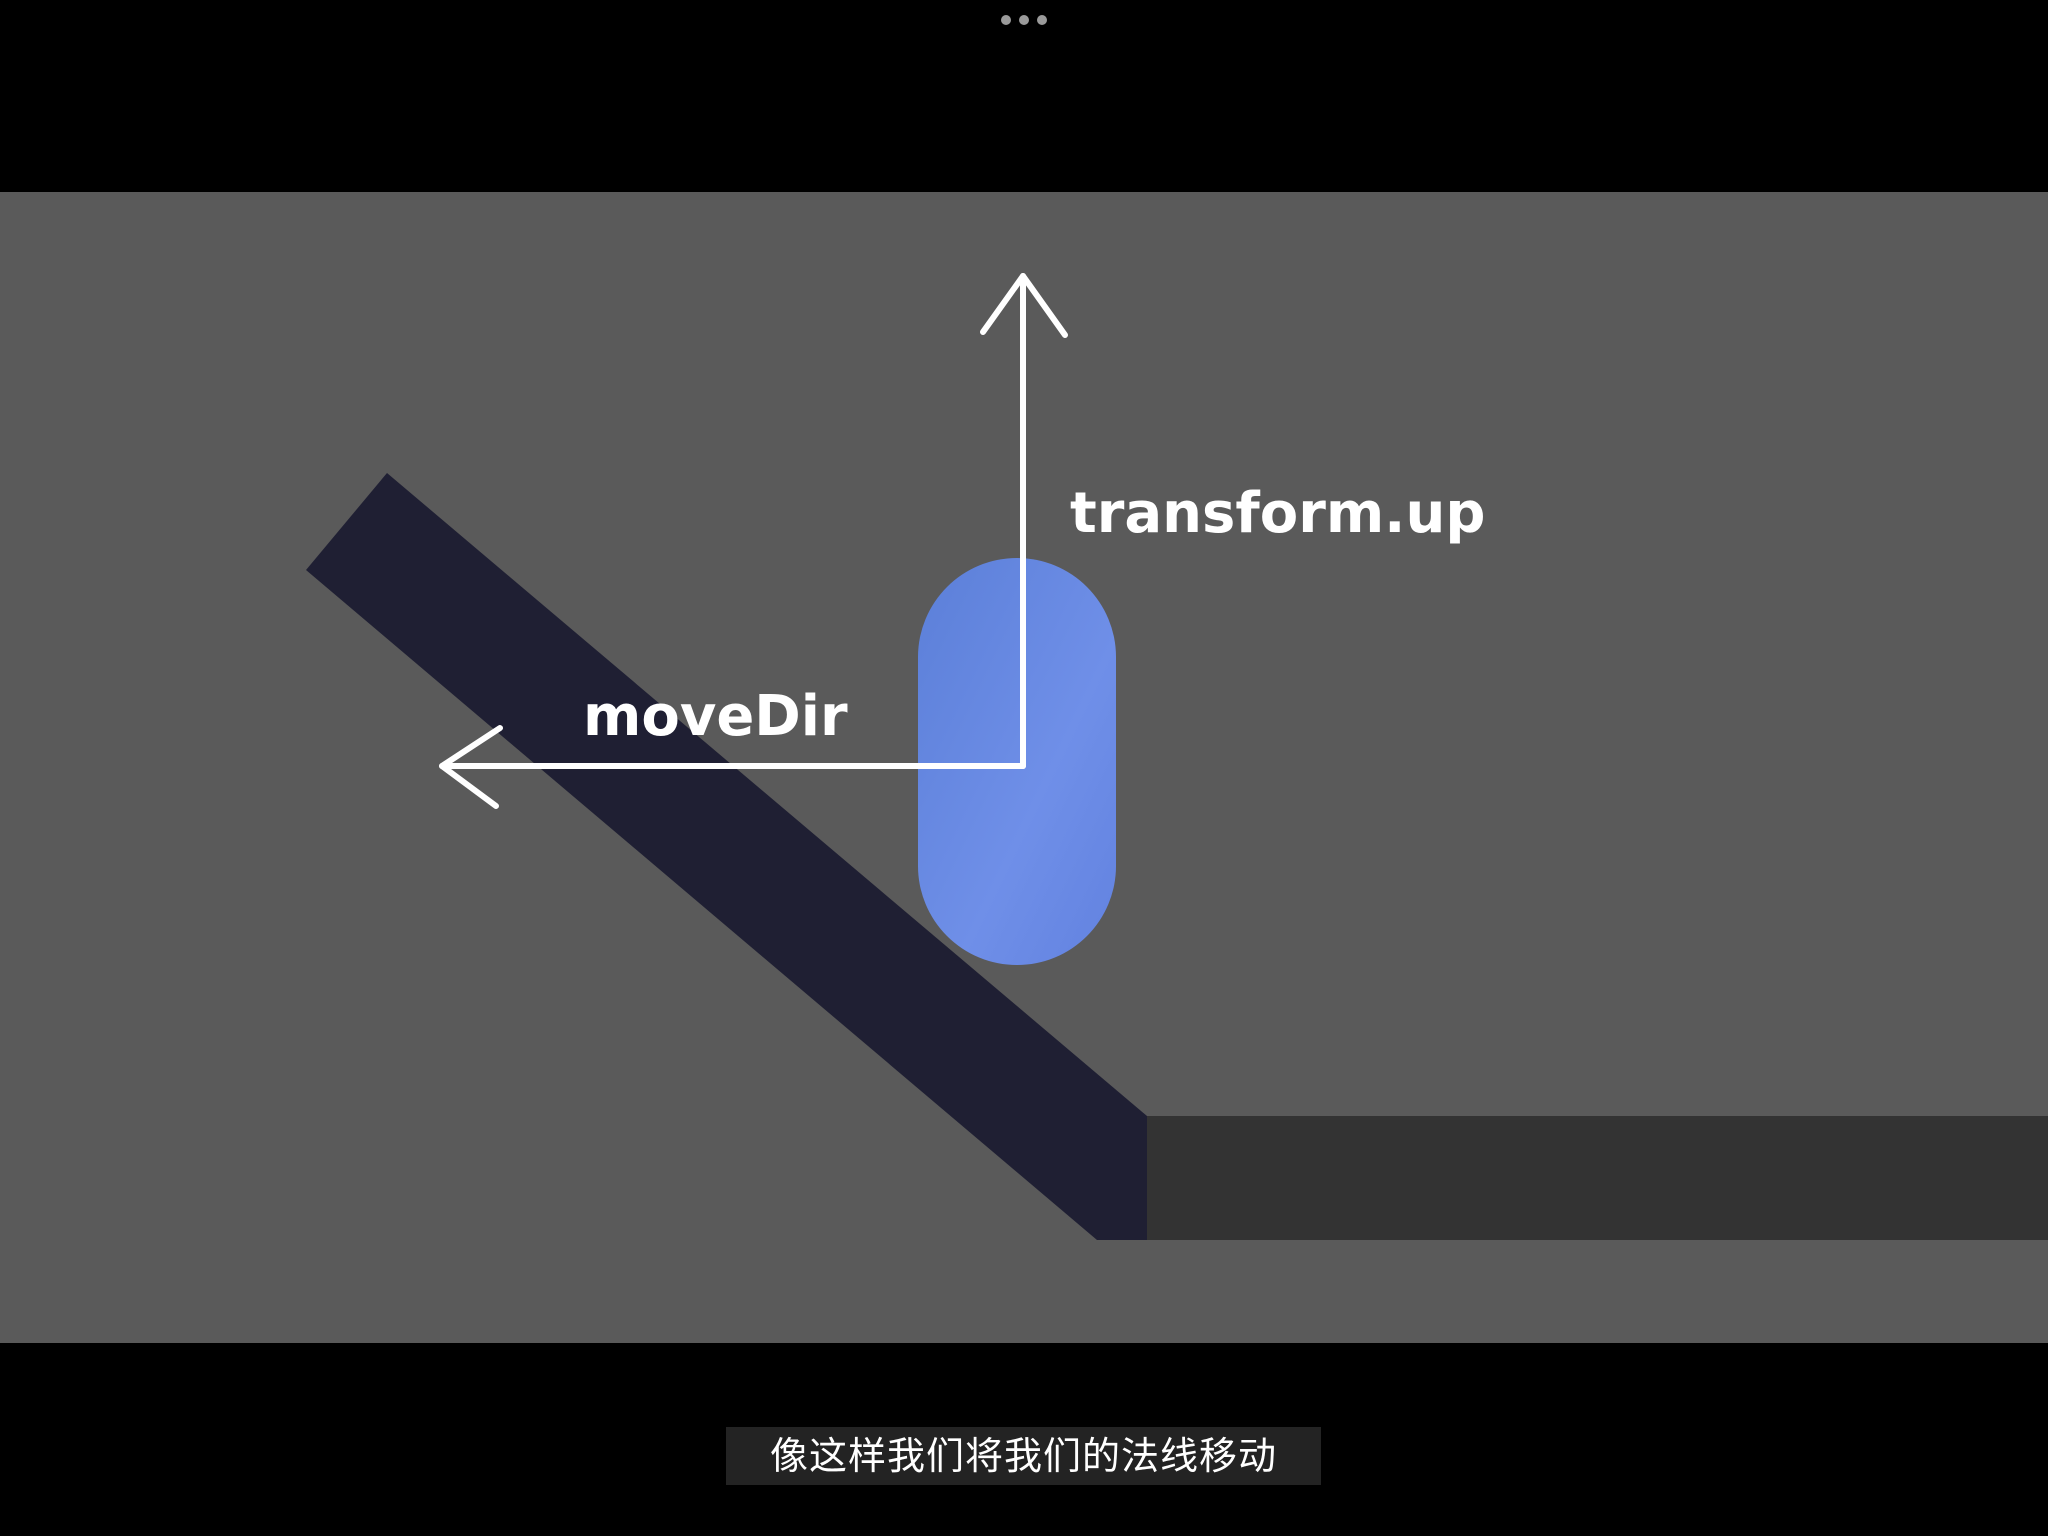  I want to click on move-dir-label: moveDir, so click(715, 716).